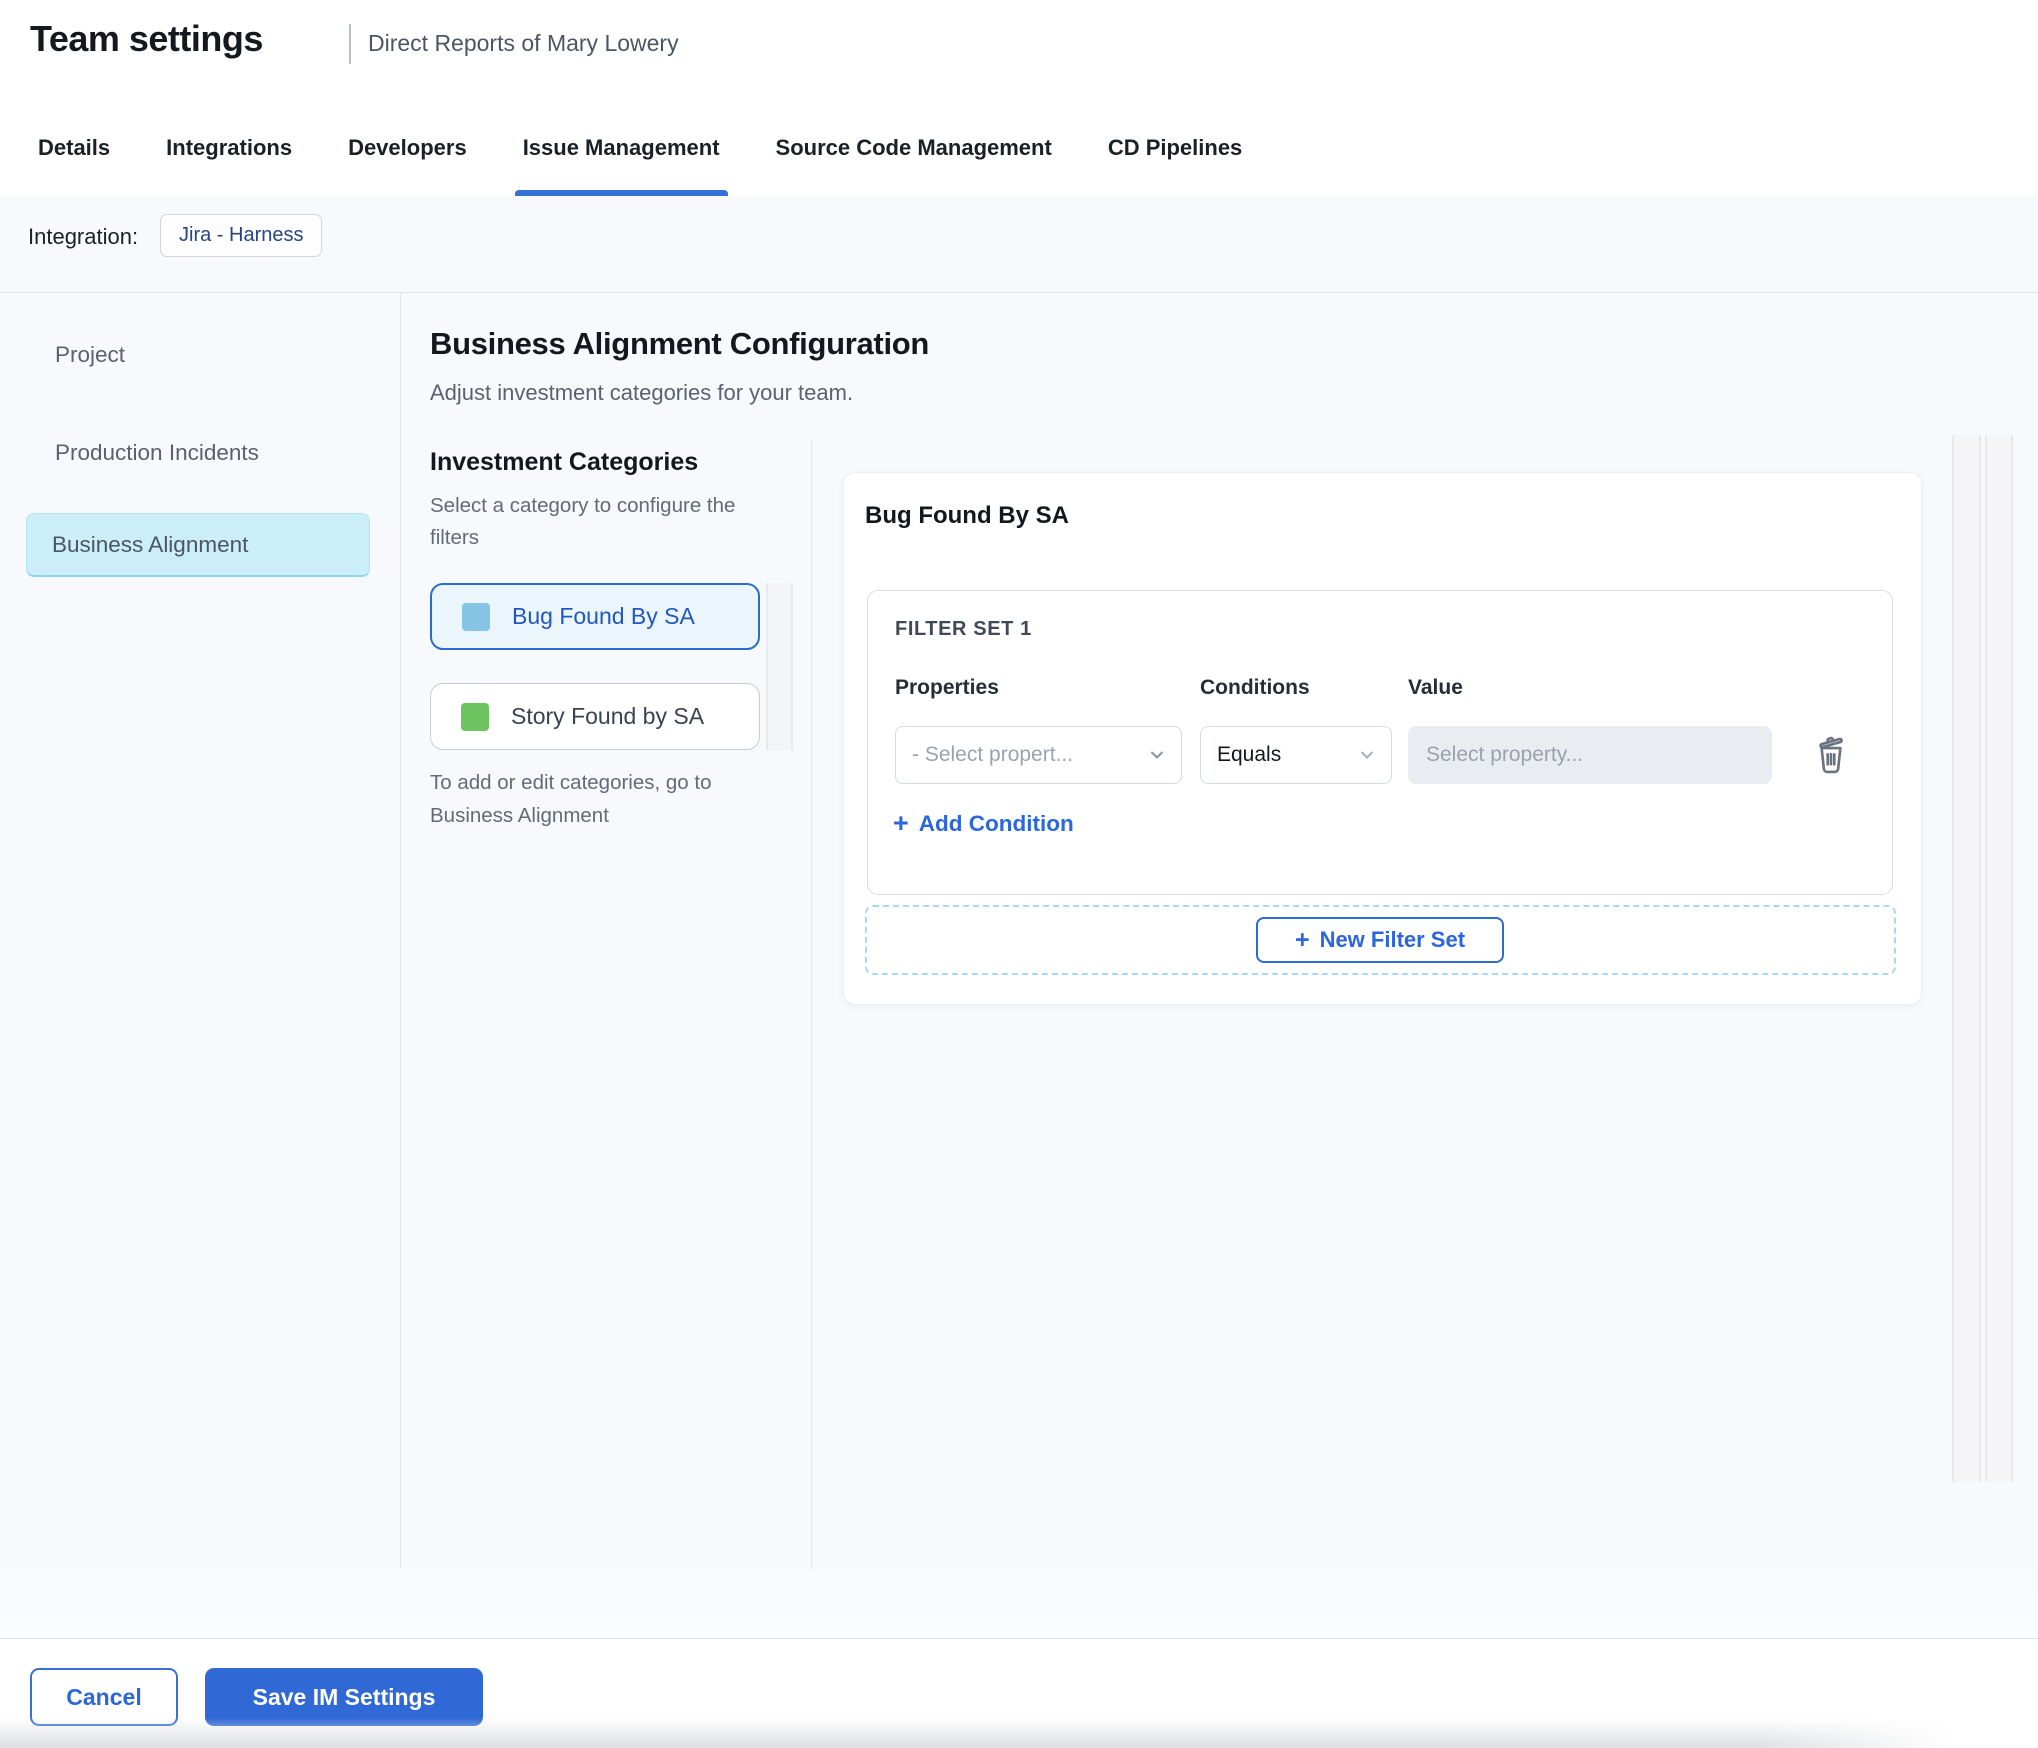 This screenshot has width=2038, height=1748. What do you see at coordinates (1966, 958) in the screenshot?
I see `panel-scrollbar-track` at bounding box center [1966, 958].